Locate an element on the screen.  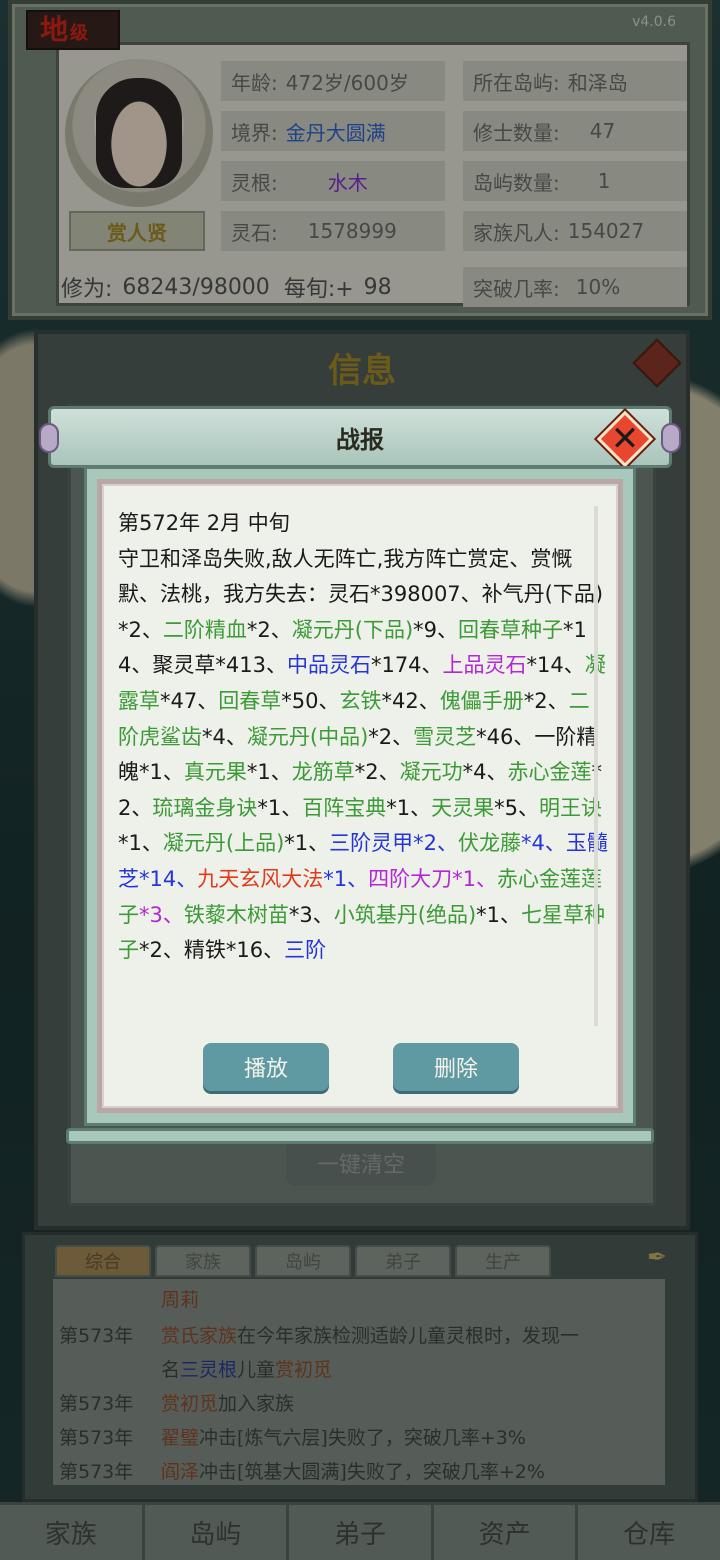
report-segment: *50、 is located at coordinates (310, 700).